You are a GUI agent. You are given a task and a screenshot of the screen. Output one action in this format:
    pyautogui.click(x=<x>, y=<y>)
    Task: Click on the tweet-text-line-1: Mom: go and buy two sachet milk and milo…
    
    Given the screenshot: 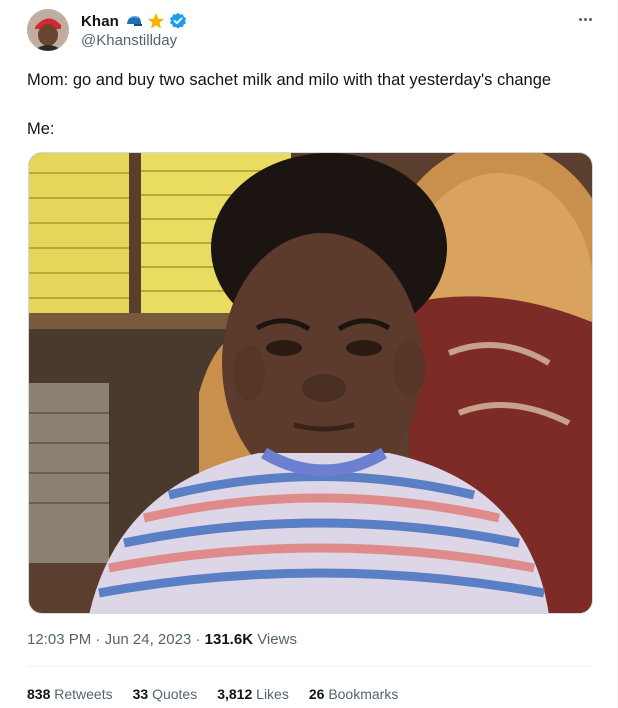 What is the action you would take?
    pyautogui.click(x=289, y=80)
    